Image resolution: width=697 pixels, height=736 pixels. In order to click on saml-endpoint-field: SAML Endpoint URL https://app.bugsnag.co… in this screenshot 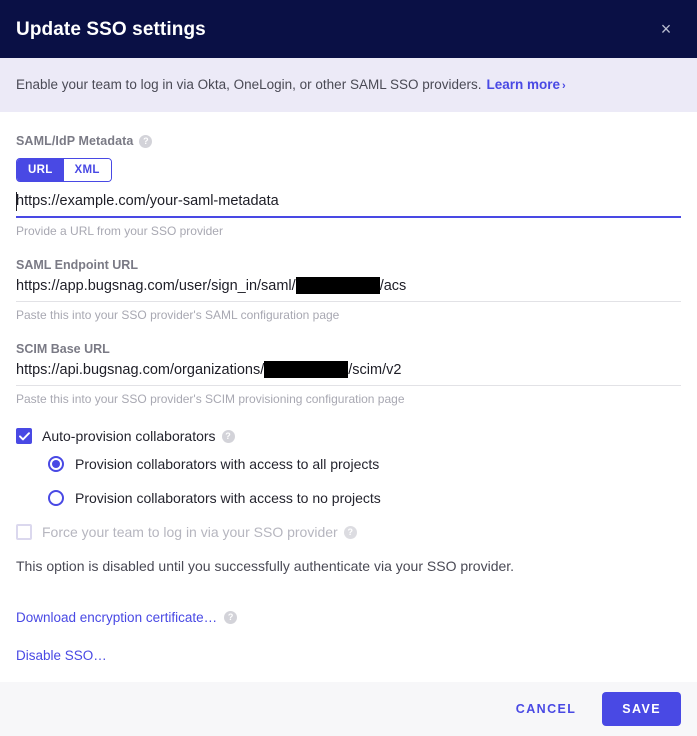, I will do `click(348, 290)`.